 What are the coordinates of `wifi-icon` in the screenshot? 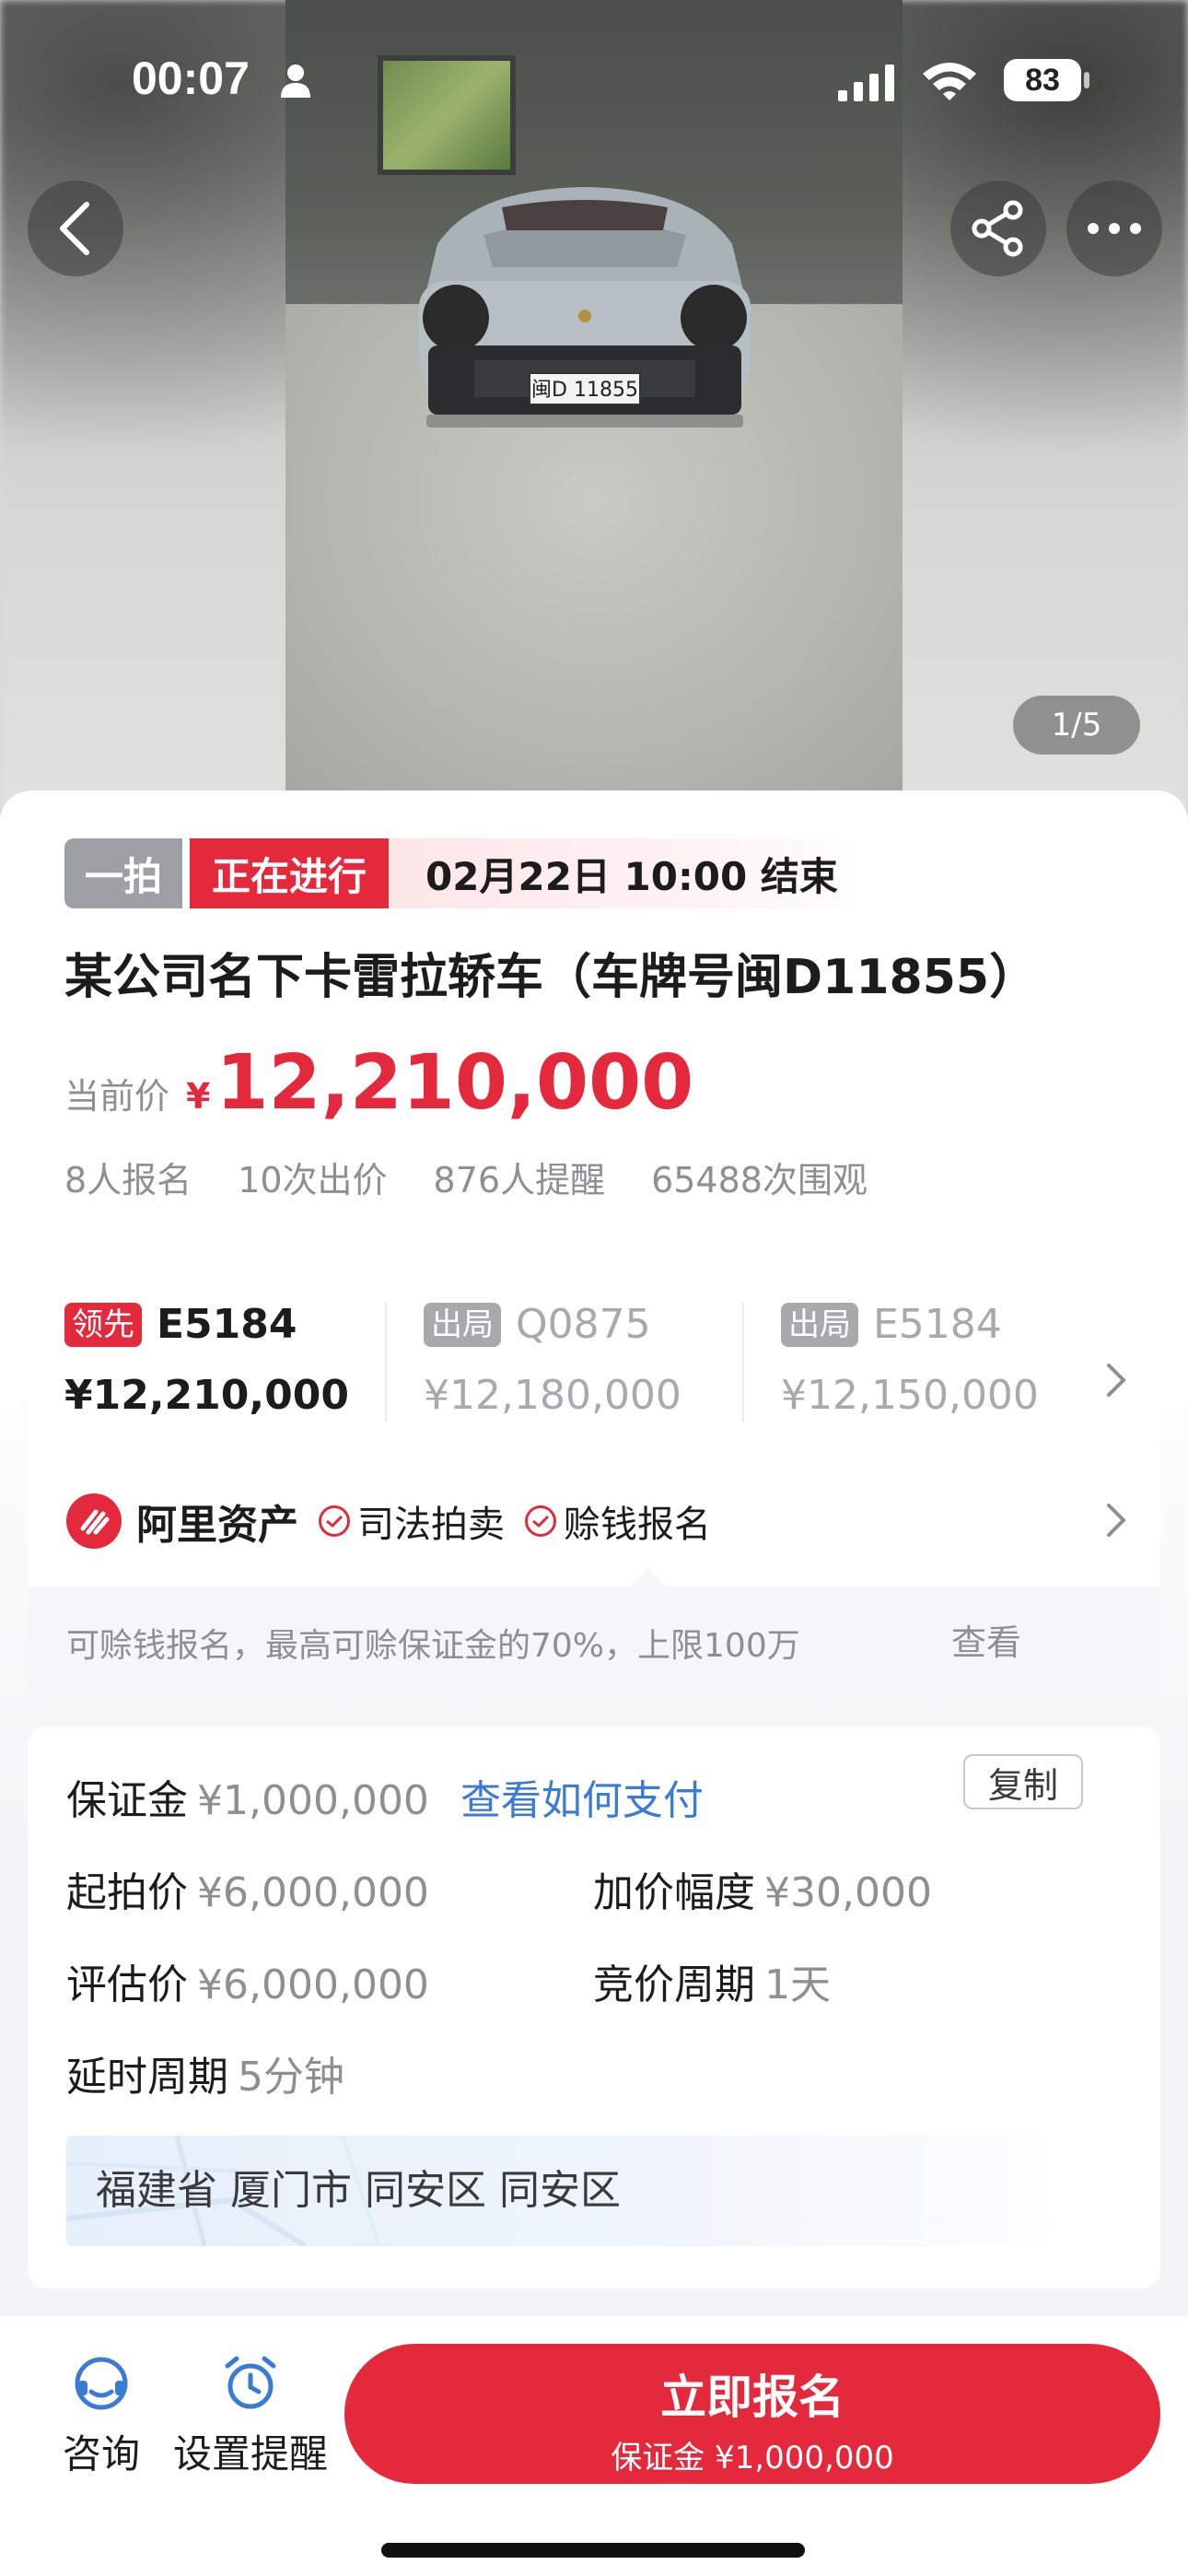 It's located at (949, 81).